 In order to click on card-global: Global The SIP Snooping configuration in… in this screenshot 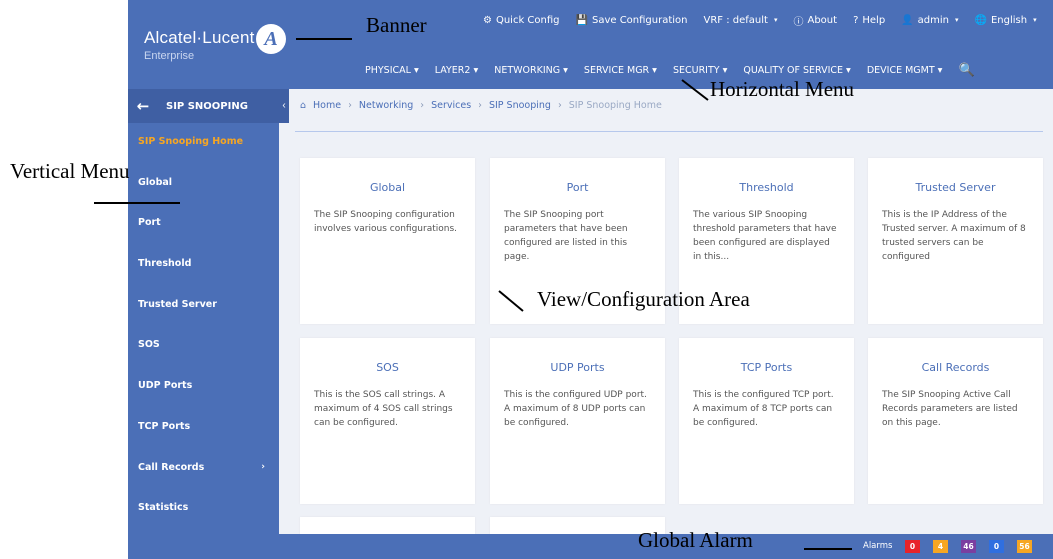, I will do `click(387, 241)`.